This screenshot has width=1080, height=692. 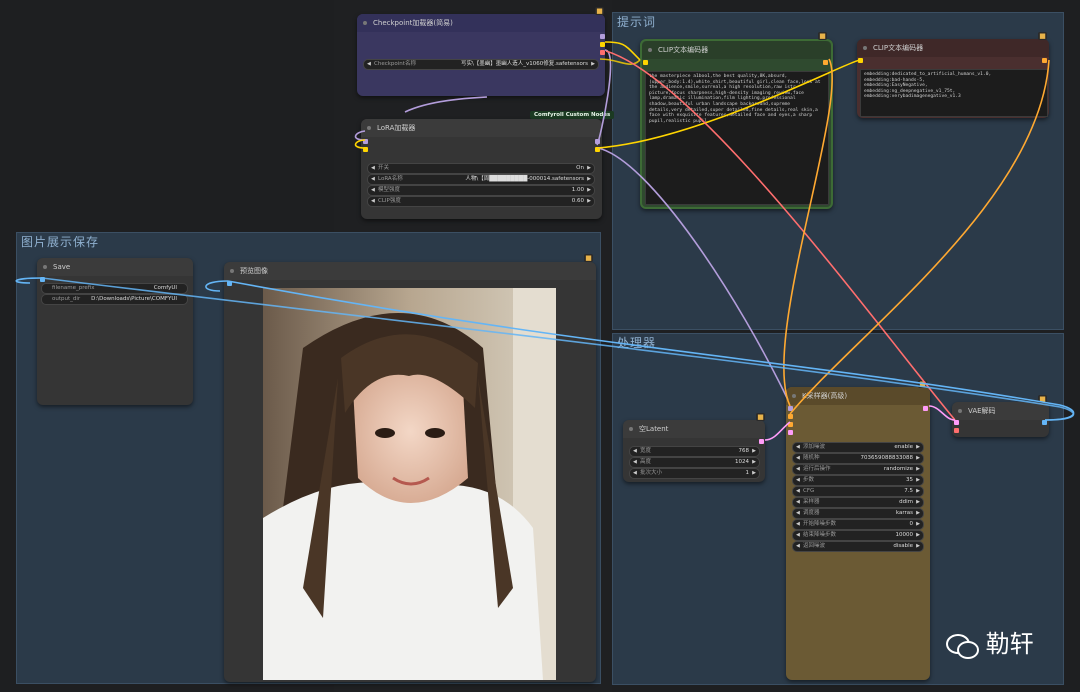 What do you see at coordinates (1000, 419) in the screenshot?
I see `vae-decode-node: VAE解码` at bounding box center [1000, 419].